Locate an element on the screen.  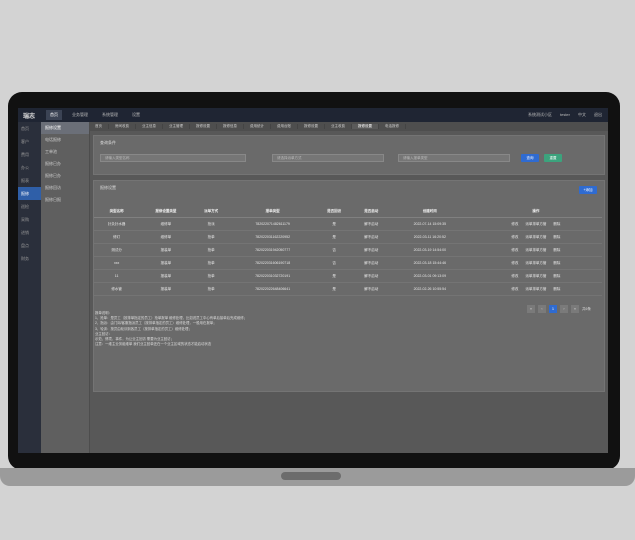
pager-last: » is located at coordinates (575, 309).